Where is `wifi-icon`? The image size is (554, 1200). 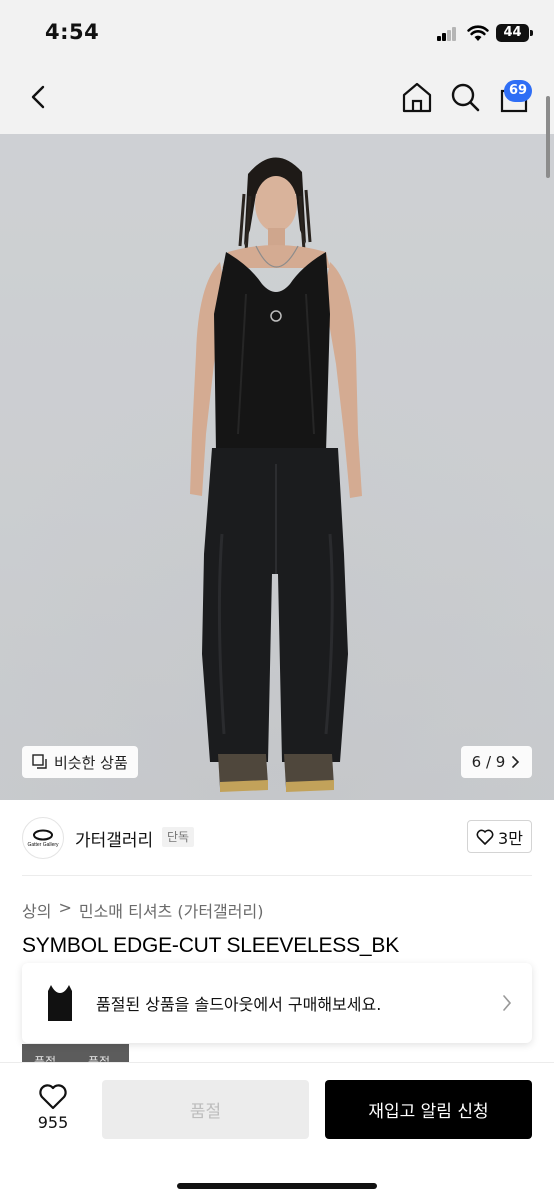 wifi-icon is located at coordinates (478, 33).